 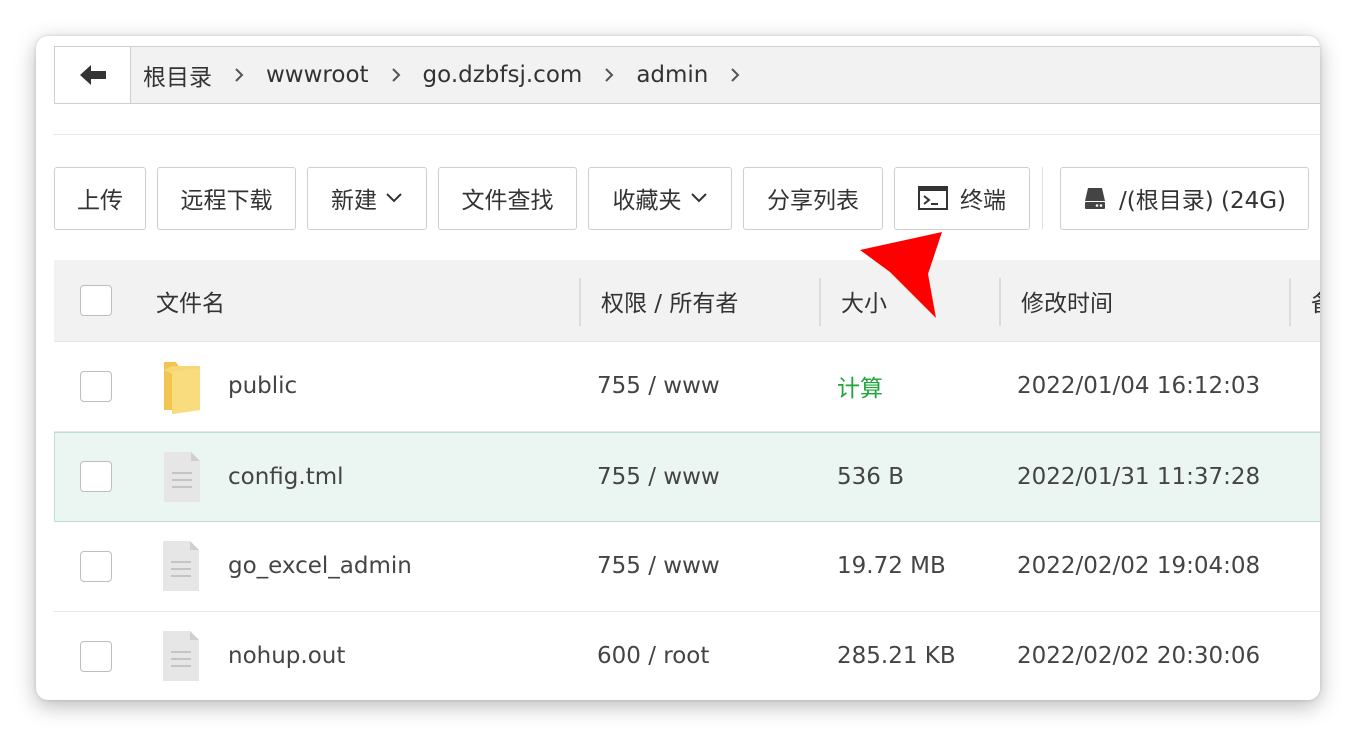 I want to click on arrow-left-icon, so click(x=92, y=75).